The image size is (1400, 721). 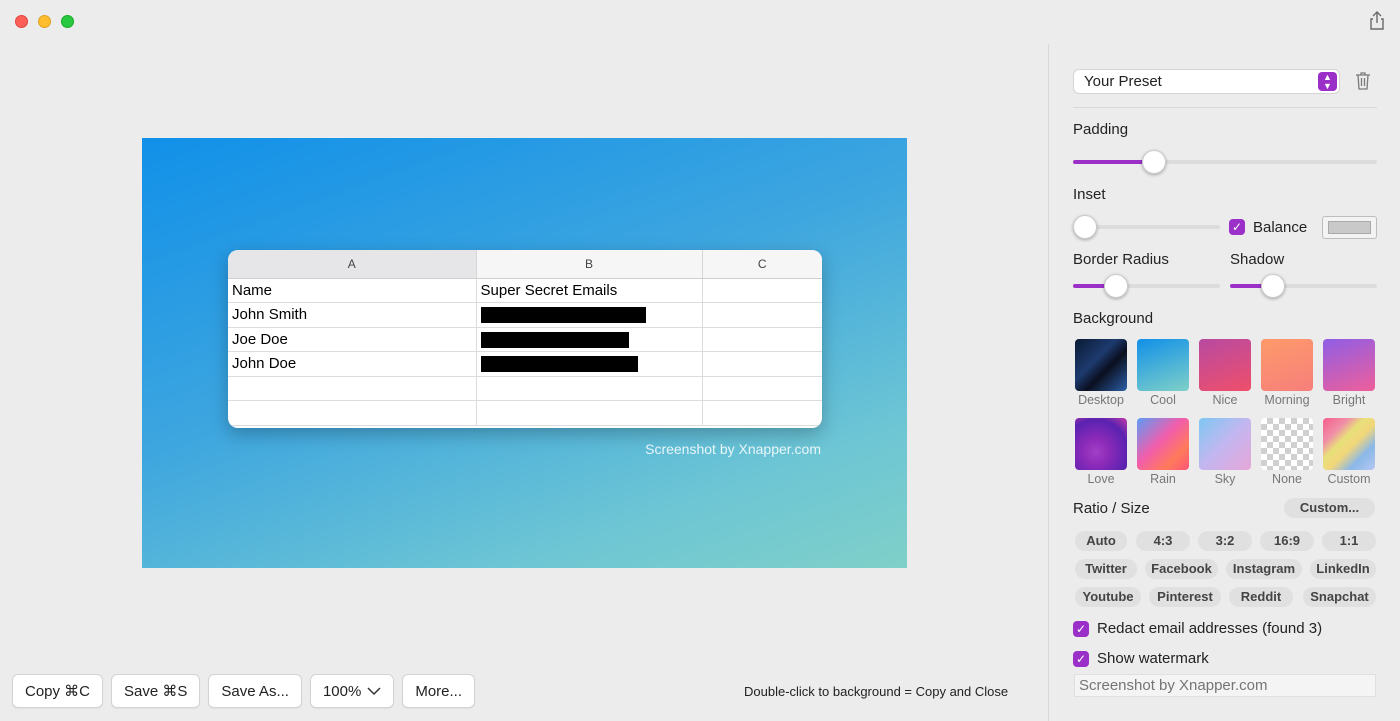 I want to click on size-linkedin: LinkedIn, so click(x=1343, y=569).